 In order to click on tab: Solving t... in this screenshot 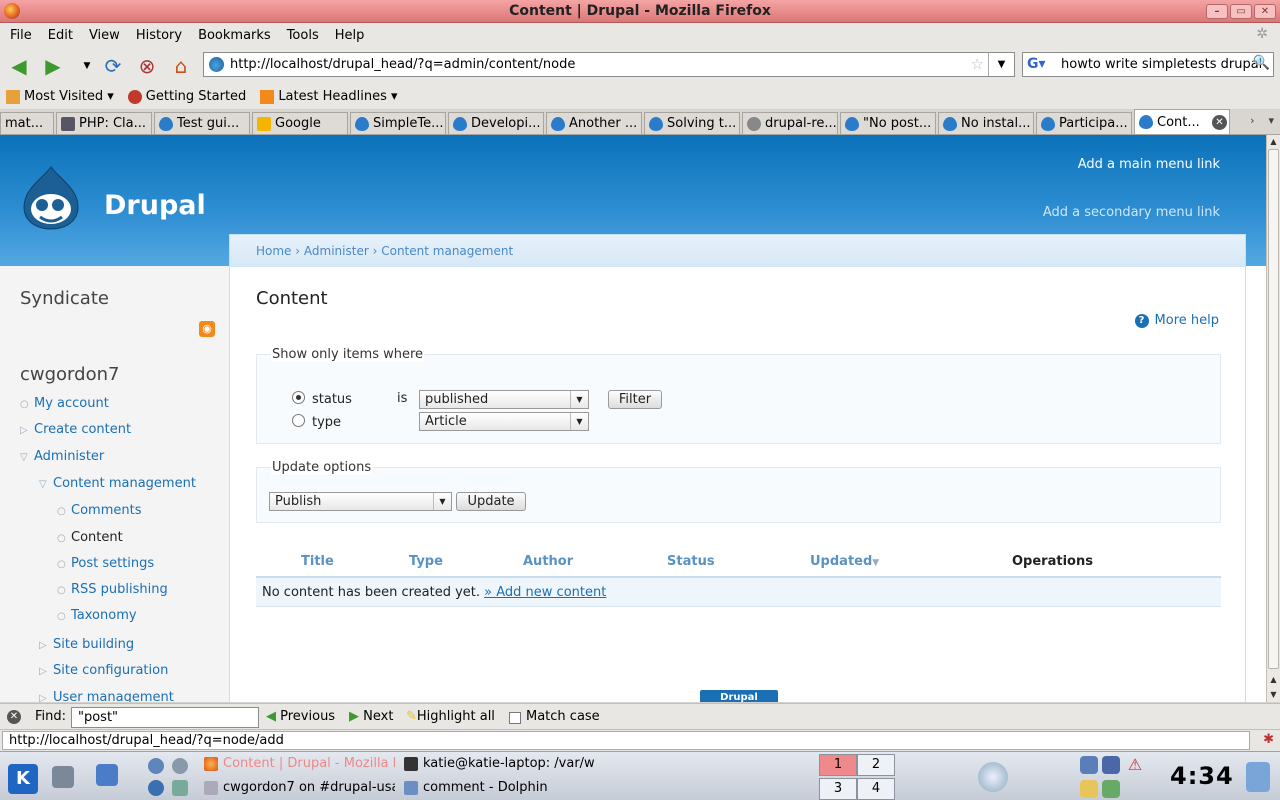, I will do `click(692, 123)`.